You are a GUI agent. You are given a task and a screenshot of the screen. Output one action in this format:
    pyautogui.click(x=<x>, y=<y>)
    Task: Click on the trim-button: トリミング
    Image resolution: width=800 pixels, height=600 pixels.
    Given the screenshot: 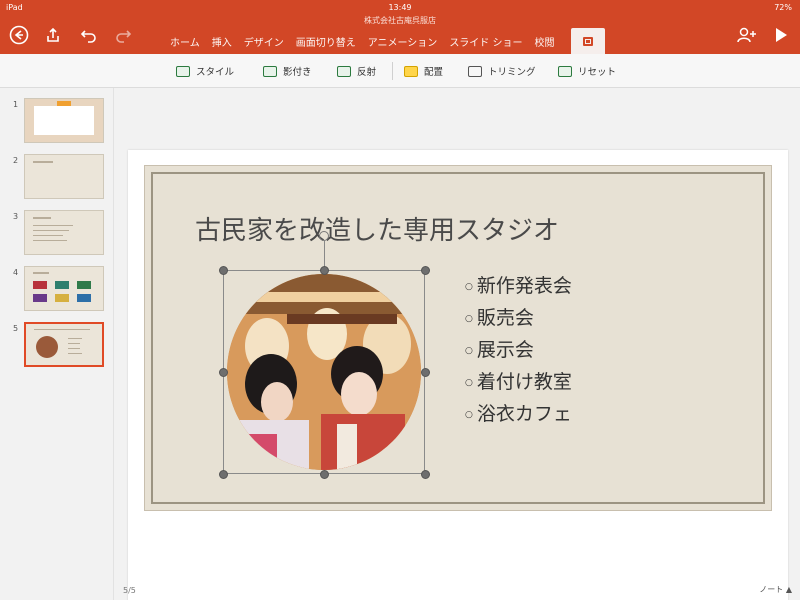 What is the action you would take?
    pyautogui.click(x=502, y=71)
    